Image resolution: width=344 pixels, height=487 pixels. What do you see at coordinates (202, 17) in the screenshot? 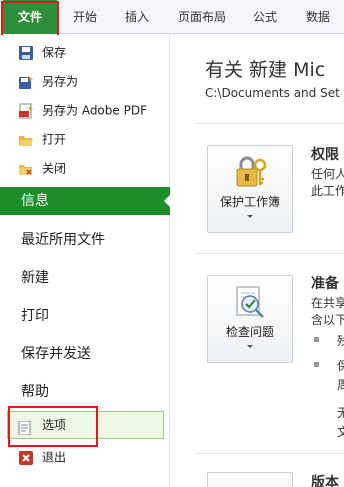
I see `tab-page-layout: 页面布局` at bounding box center [202, 17].